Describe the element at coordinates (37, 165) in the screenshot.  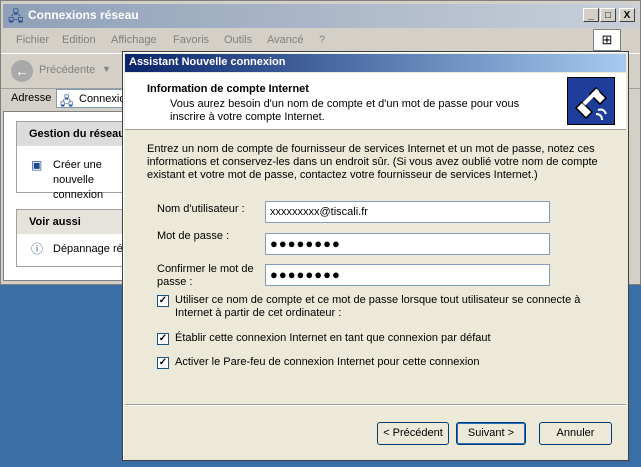
I see `new-connection-icon: ▣` at that location.